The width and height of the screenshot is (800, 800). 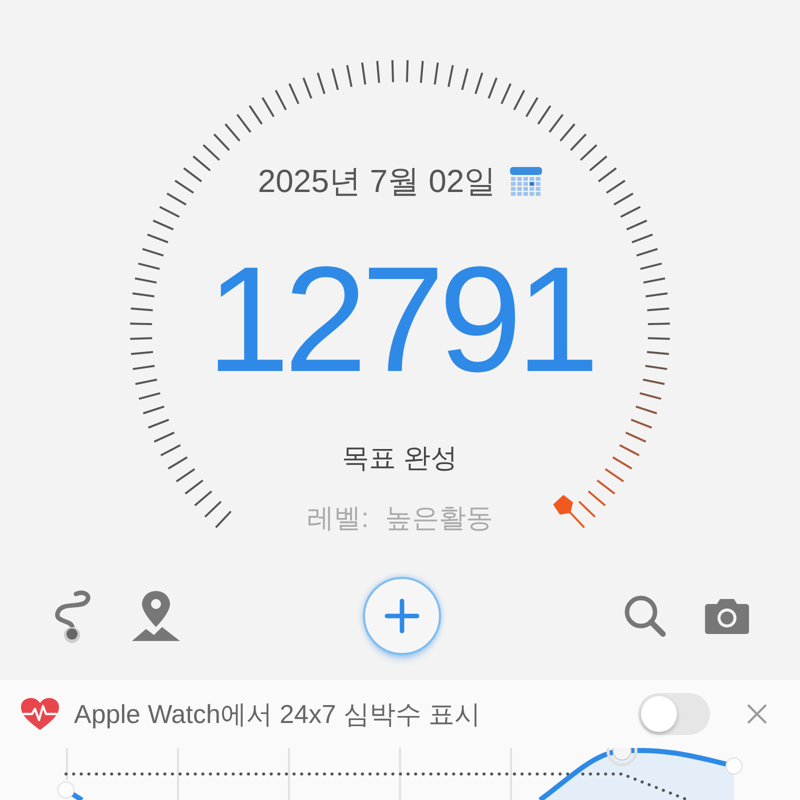 I want to click on gauge-marker, so click(x=563, y=504).